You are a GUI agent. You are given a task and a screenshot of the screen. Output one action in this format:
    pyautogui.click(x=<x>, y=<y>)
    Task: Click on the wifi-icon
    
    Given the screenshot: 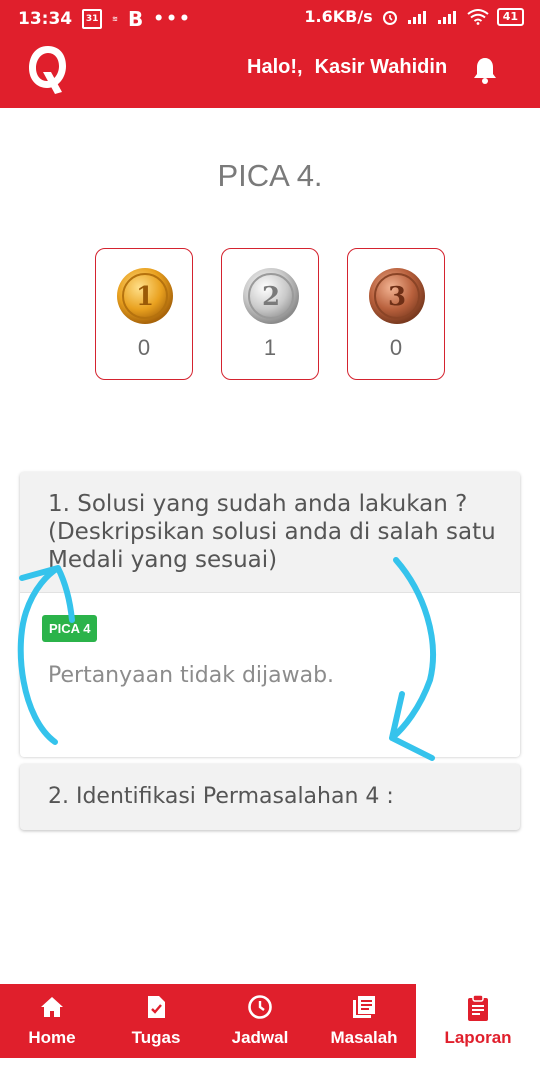 What is the action you would take?
    pyautogui.click(x=478, y=16)
    